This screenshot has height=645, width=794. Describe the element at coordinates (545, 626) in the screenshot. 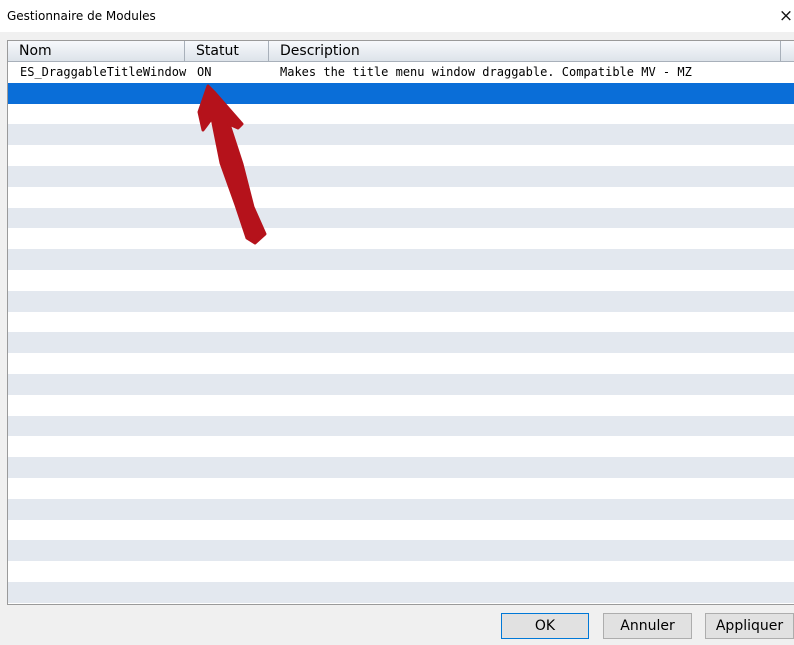

I see `ok-button: OK` at that location.